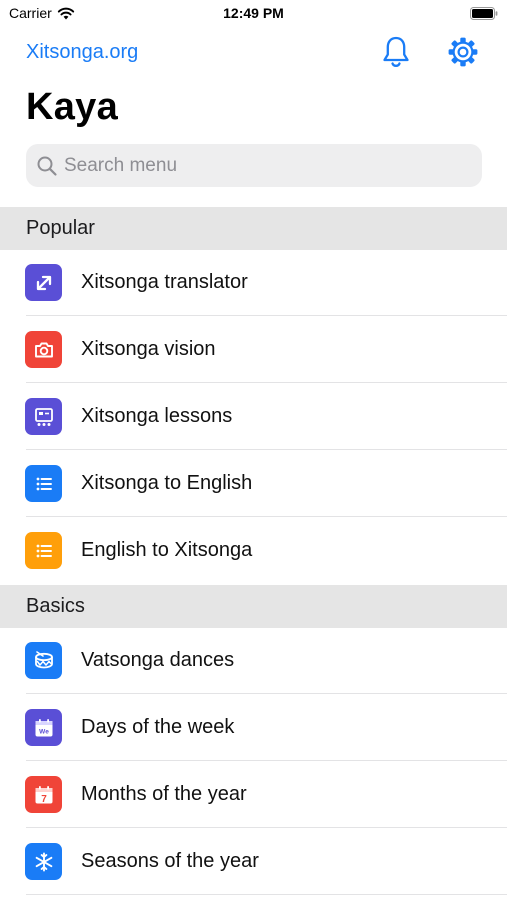 Image resolution: width=507 pixels, height=900 pixels. I want to click on menu-item-vatsonga-dances: Vatsonga dances, so click(253, 660).